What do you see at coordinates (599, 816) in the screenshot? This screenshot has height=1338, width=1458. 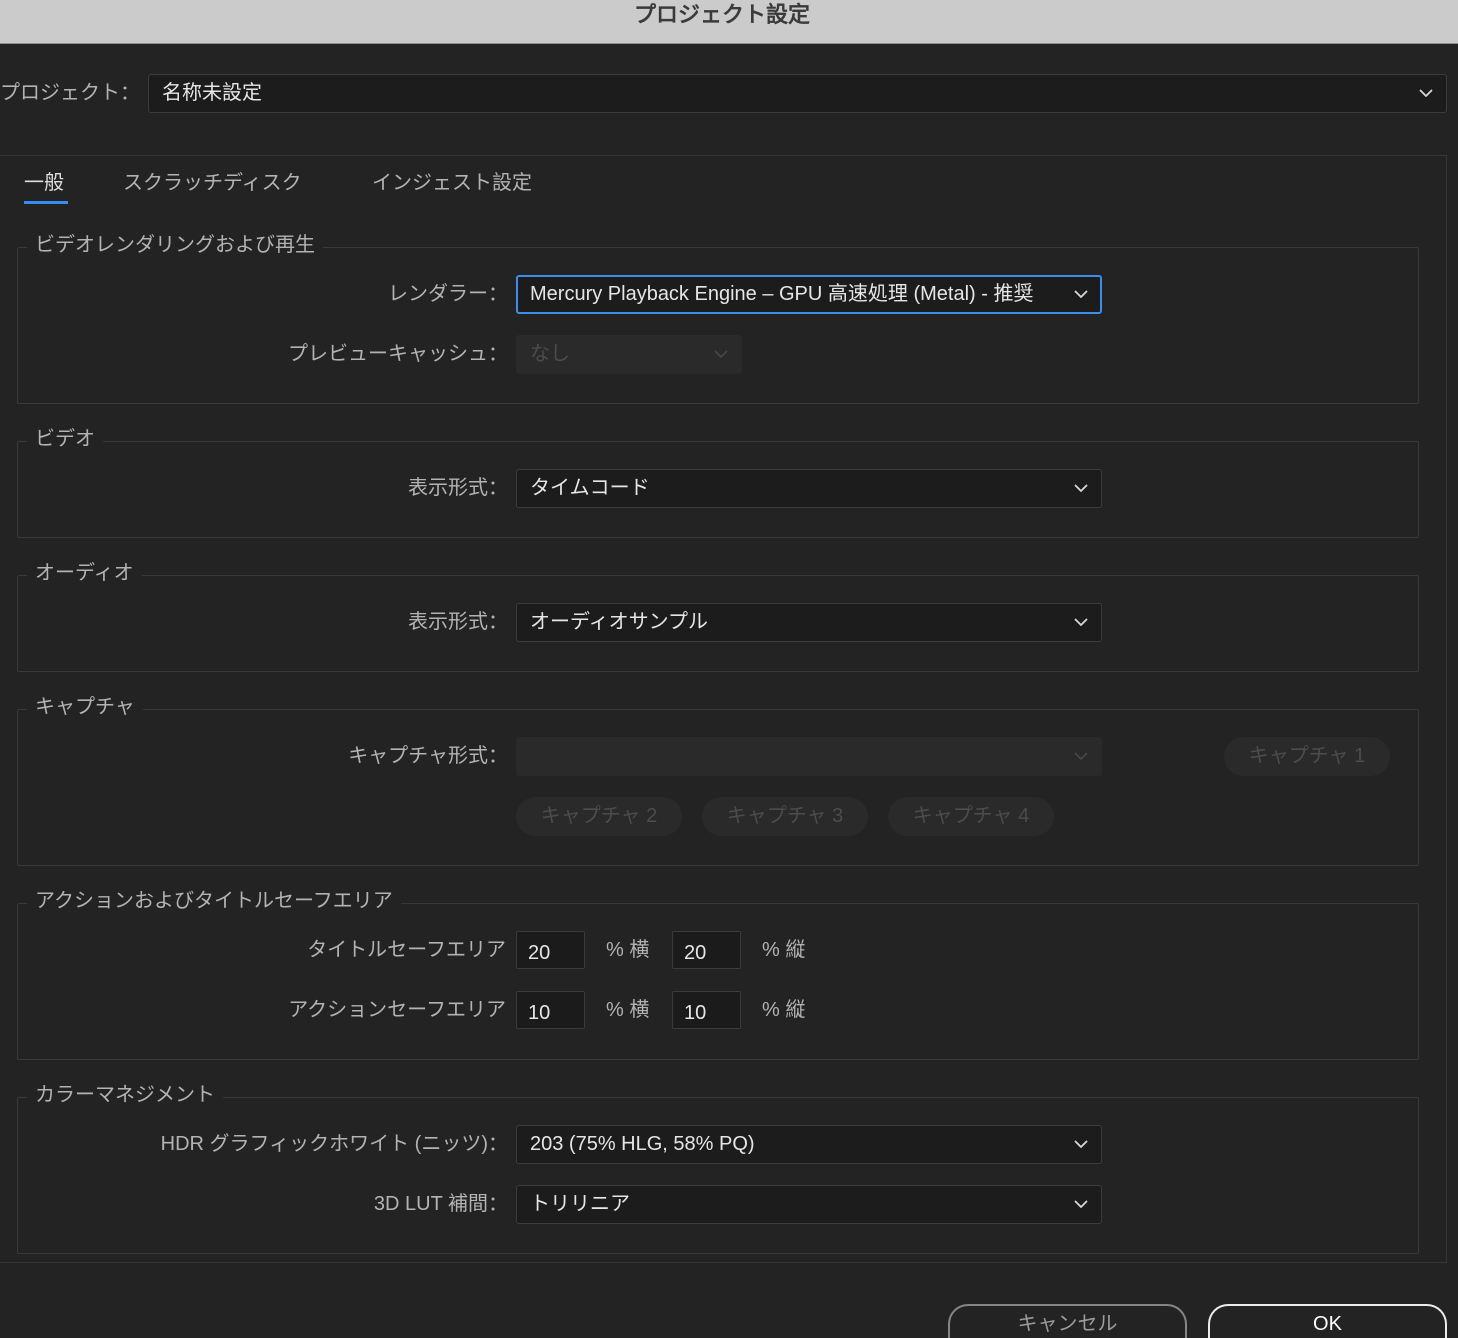 I see `capture-2-button: キャプチャ 2` at bounding box center [599, 816].